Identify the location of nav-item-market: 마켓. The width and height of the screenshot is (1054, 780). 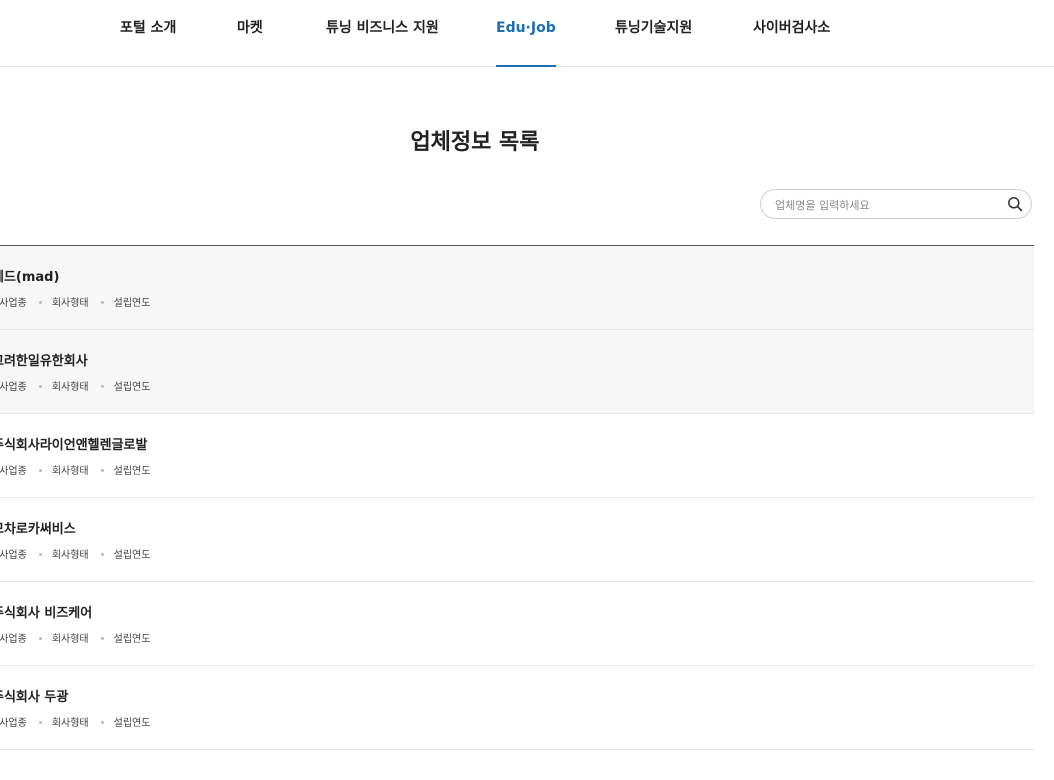
(250, 33).